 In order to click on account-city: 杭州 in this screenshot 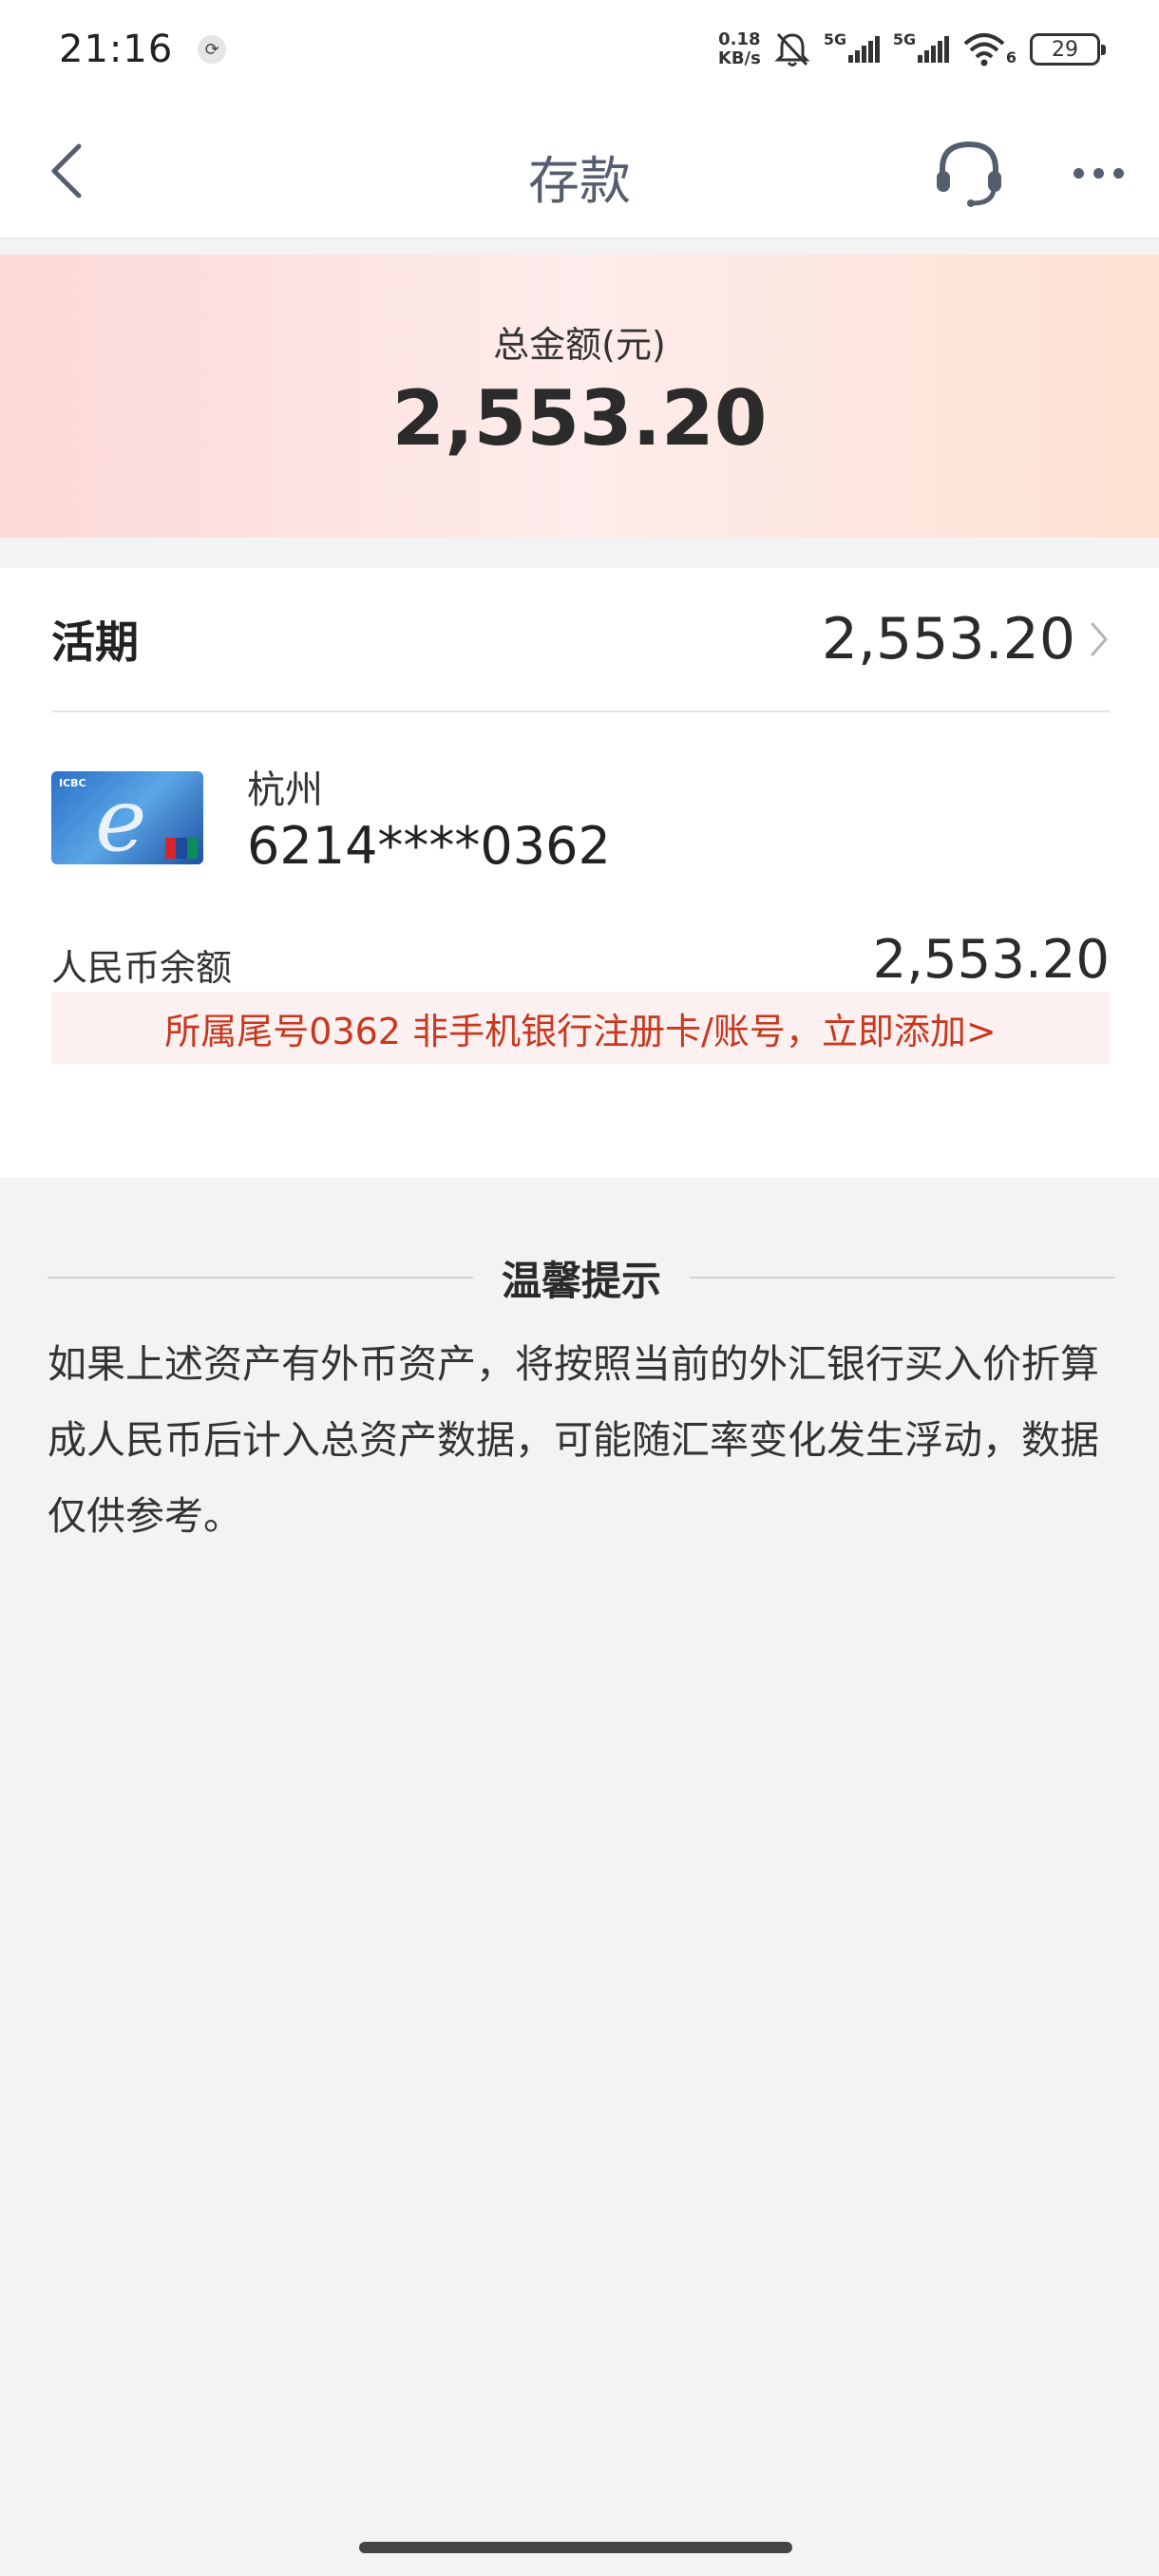, I will do `click(285, 790)`.